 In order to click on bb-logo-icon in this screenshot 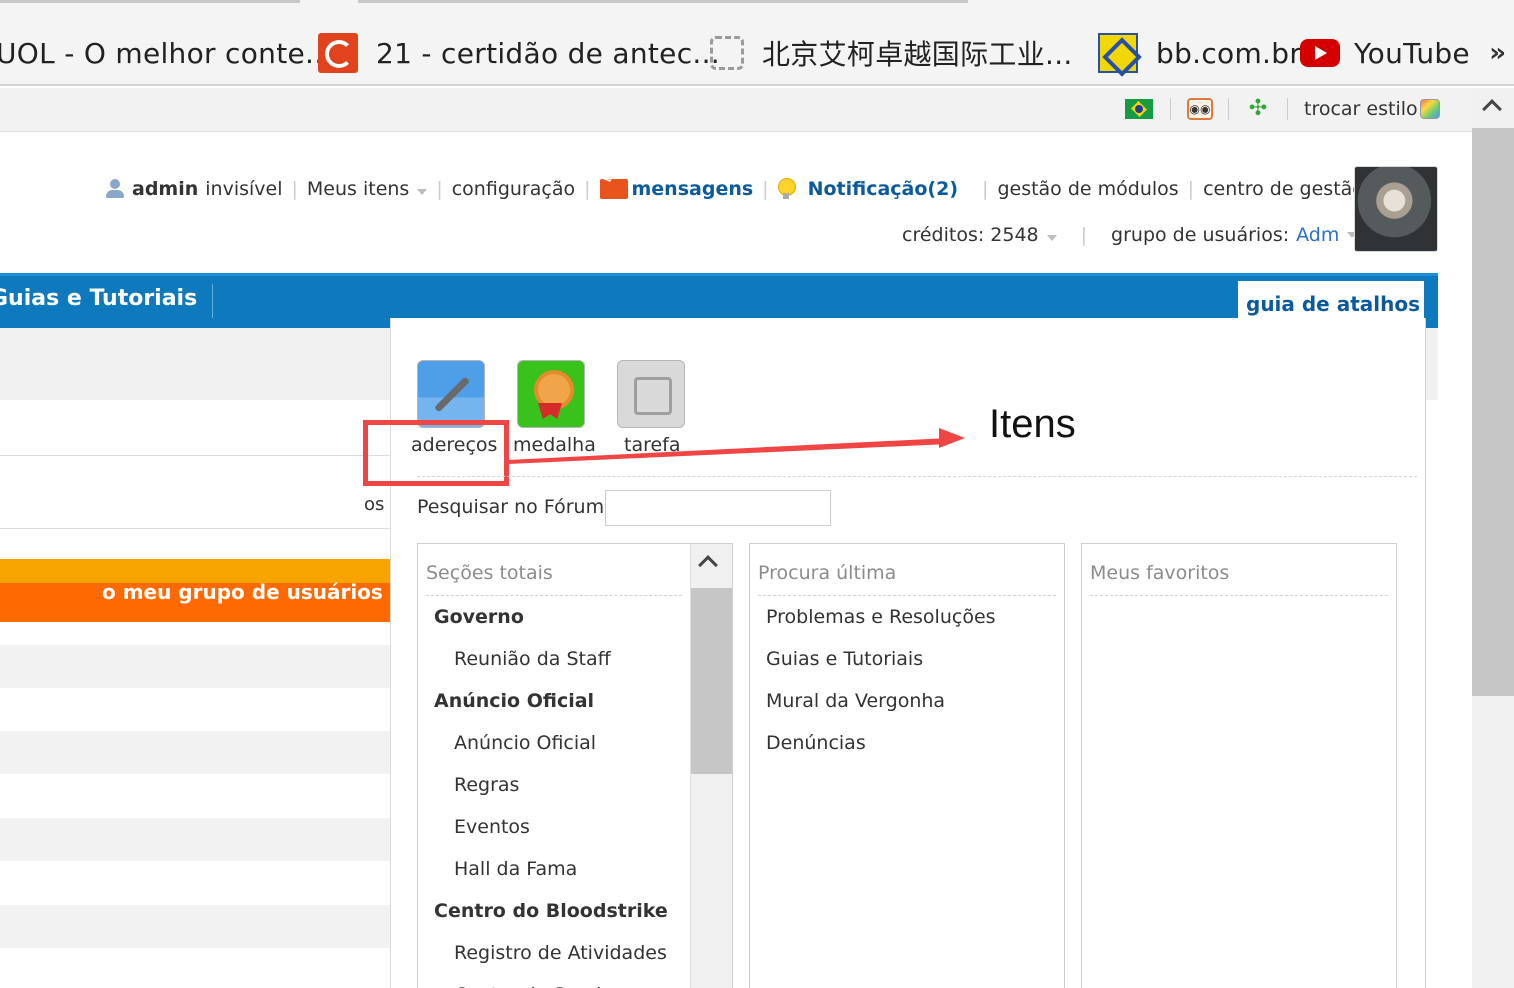, I will do `click(1118, 53)`.